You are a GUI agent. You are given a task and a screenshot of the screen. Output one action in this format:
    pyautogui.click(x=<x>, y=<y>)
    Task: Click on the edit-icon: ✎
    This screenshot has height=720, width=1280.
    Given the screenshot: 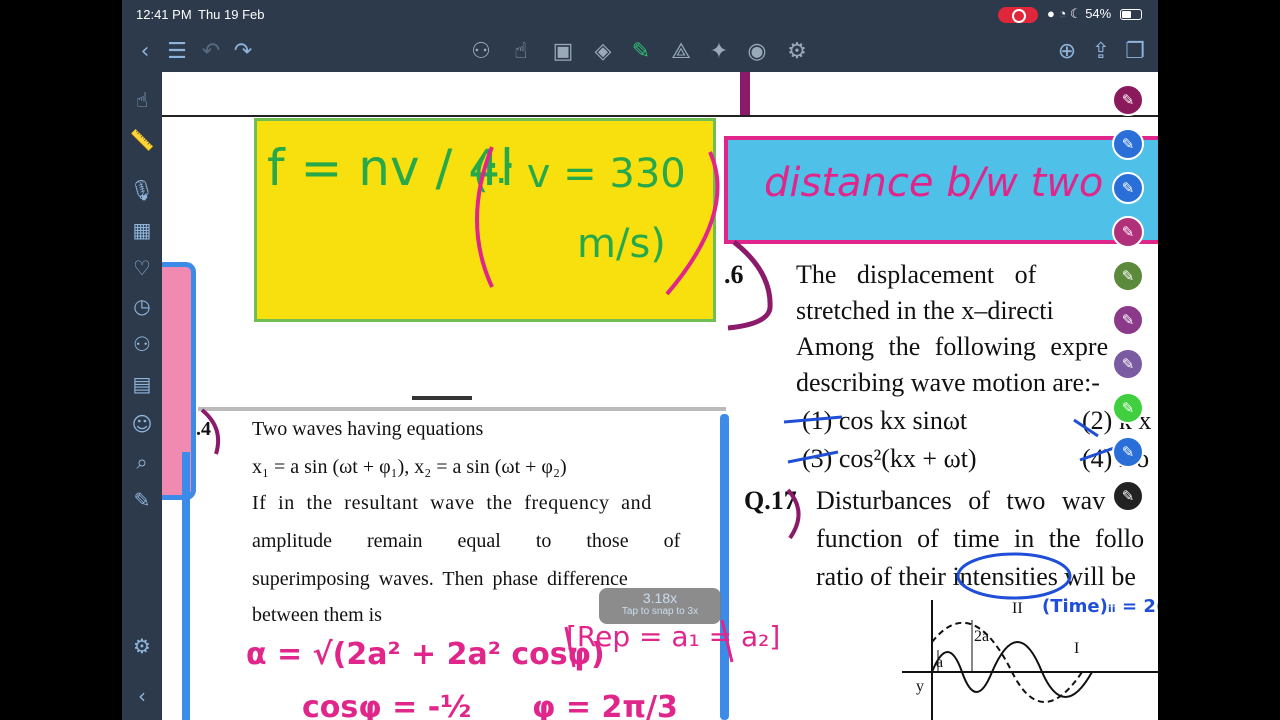 What is the action you would take?
    pyautogui.click(x=142, y=500)
    